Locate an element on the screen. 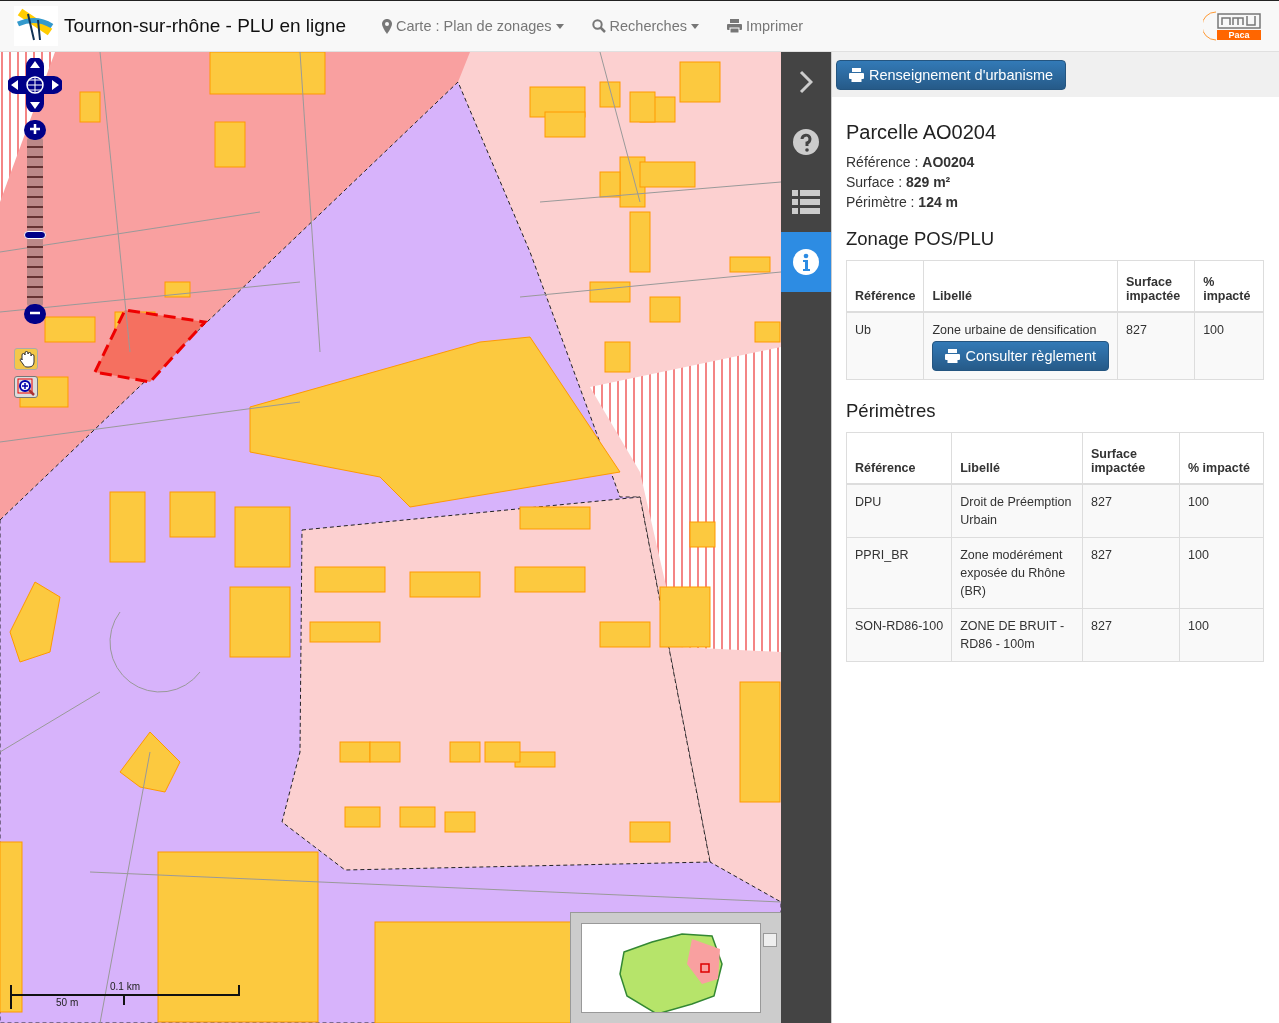 The width and height of the screenshot is (1279, 1023). app-title: Tournon-sur-rhône - PLU en ligne is located at coordinates (205, 26).